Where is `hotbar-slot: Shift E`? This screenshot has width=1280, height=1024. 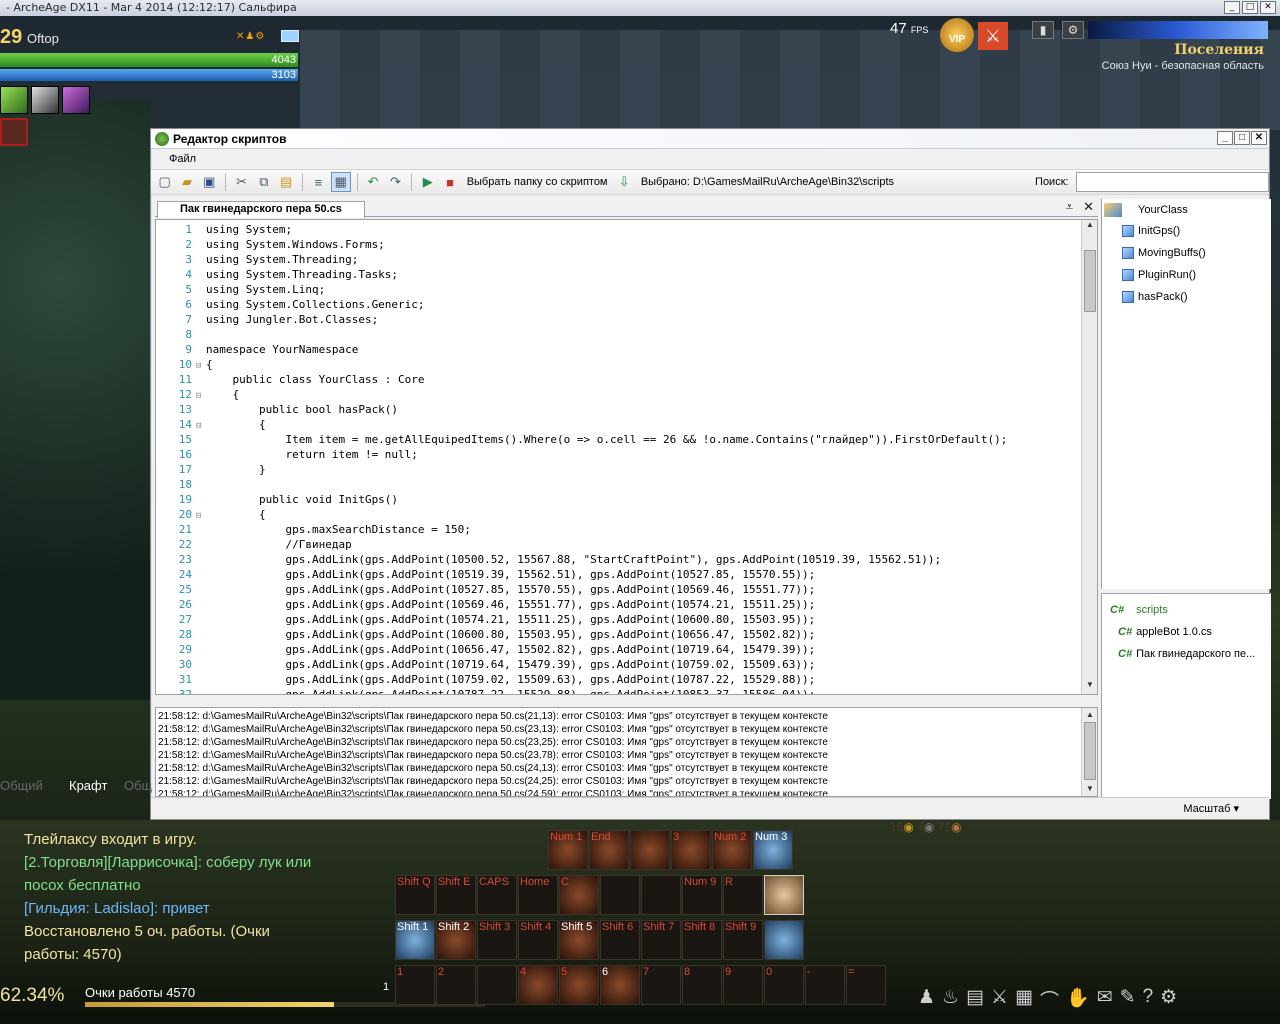 hotbar-slot: Shift E is located at coordinates (456, 895).